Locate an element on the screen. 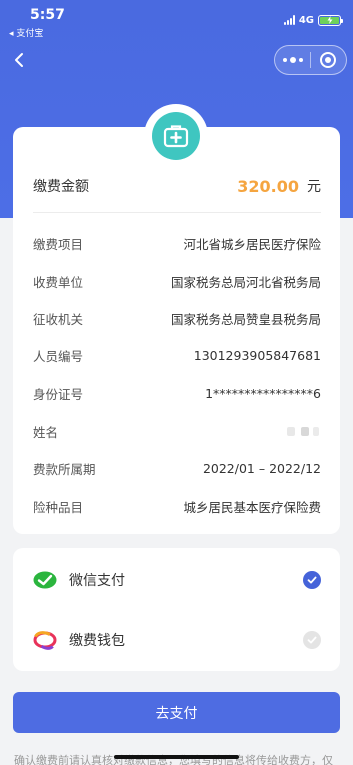 The height and width of the screenshot is (765, 353). payment-wallet-icon is located at coordinates (45, 640).